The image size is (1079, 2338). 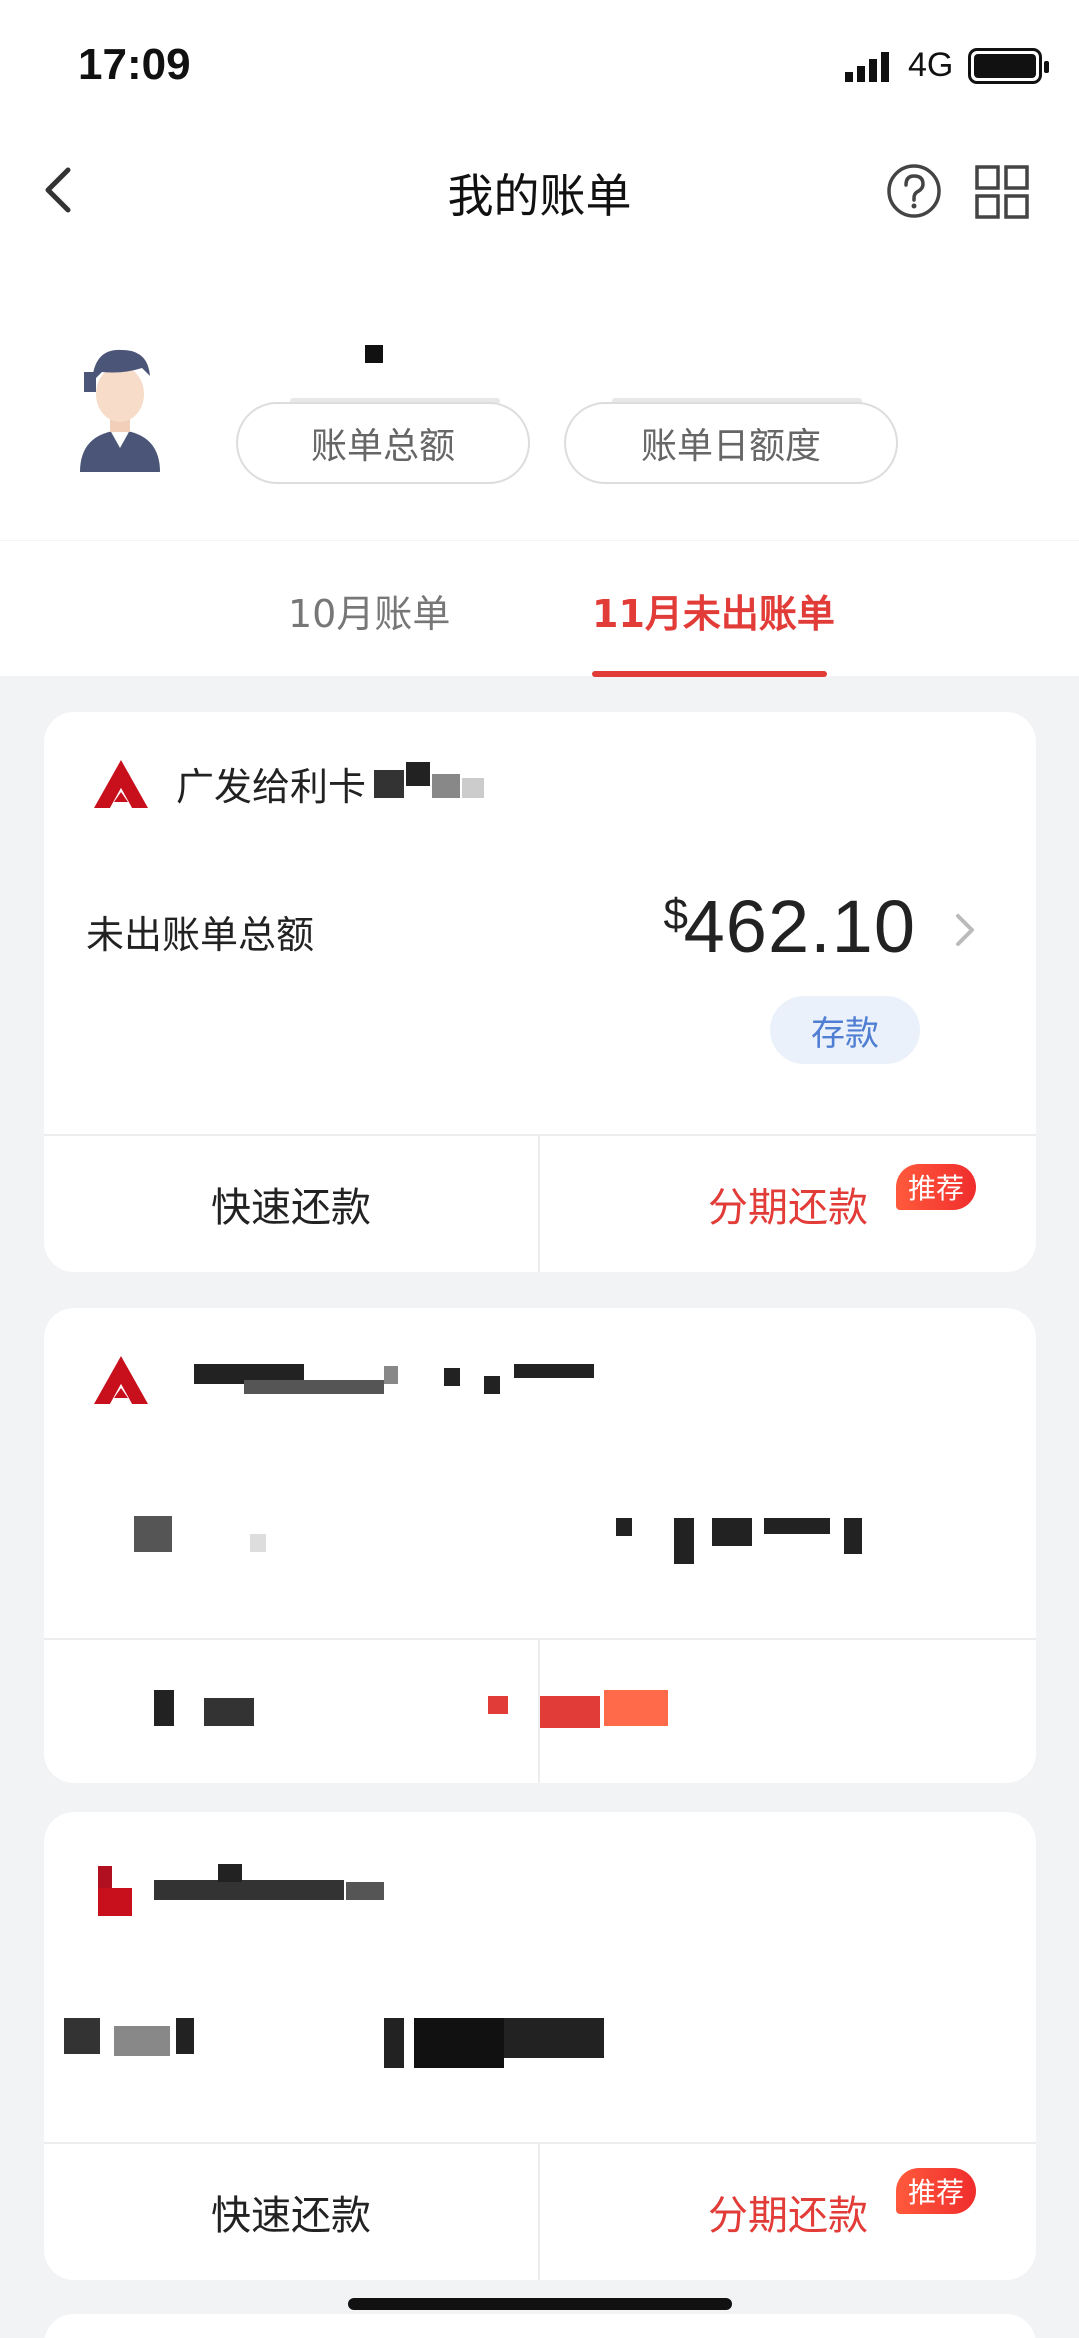 What do you see at coordinates (540, 2326) in the screenshot?
I see `credit-card-bill` at bounding box center [540, 2326].